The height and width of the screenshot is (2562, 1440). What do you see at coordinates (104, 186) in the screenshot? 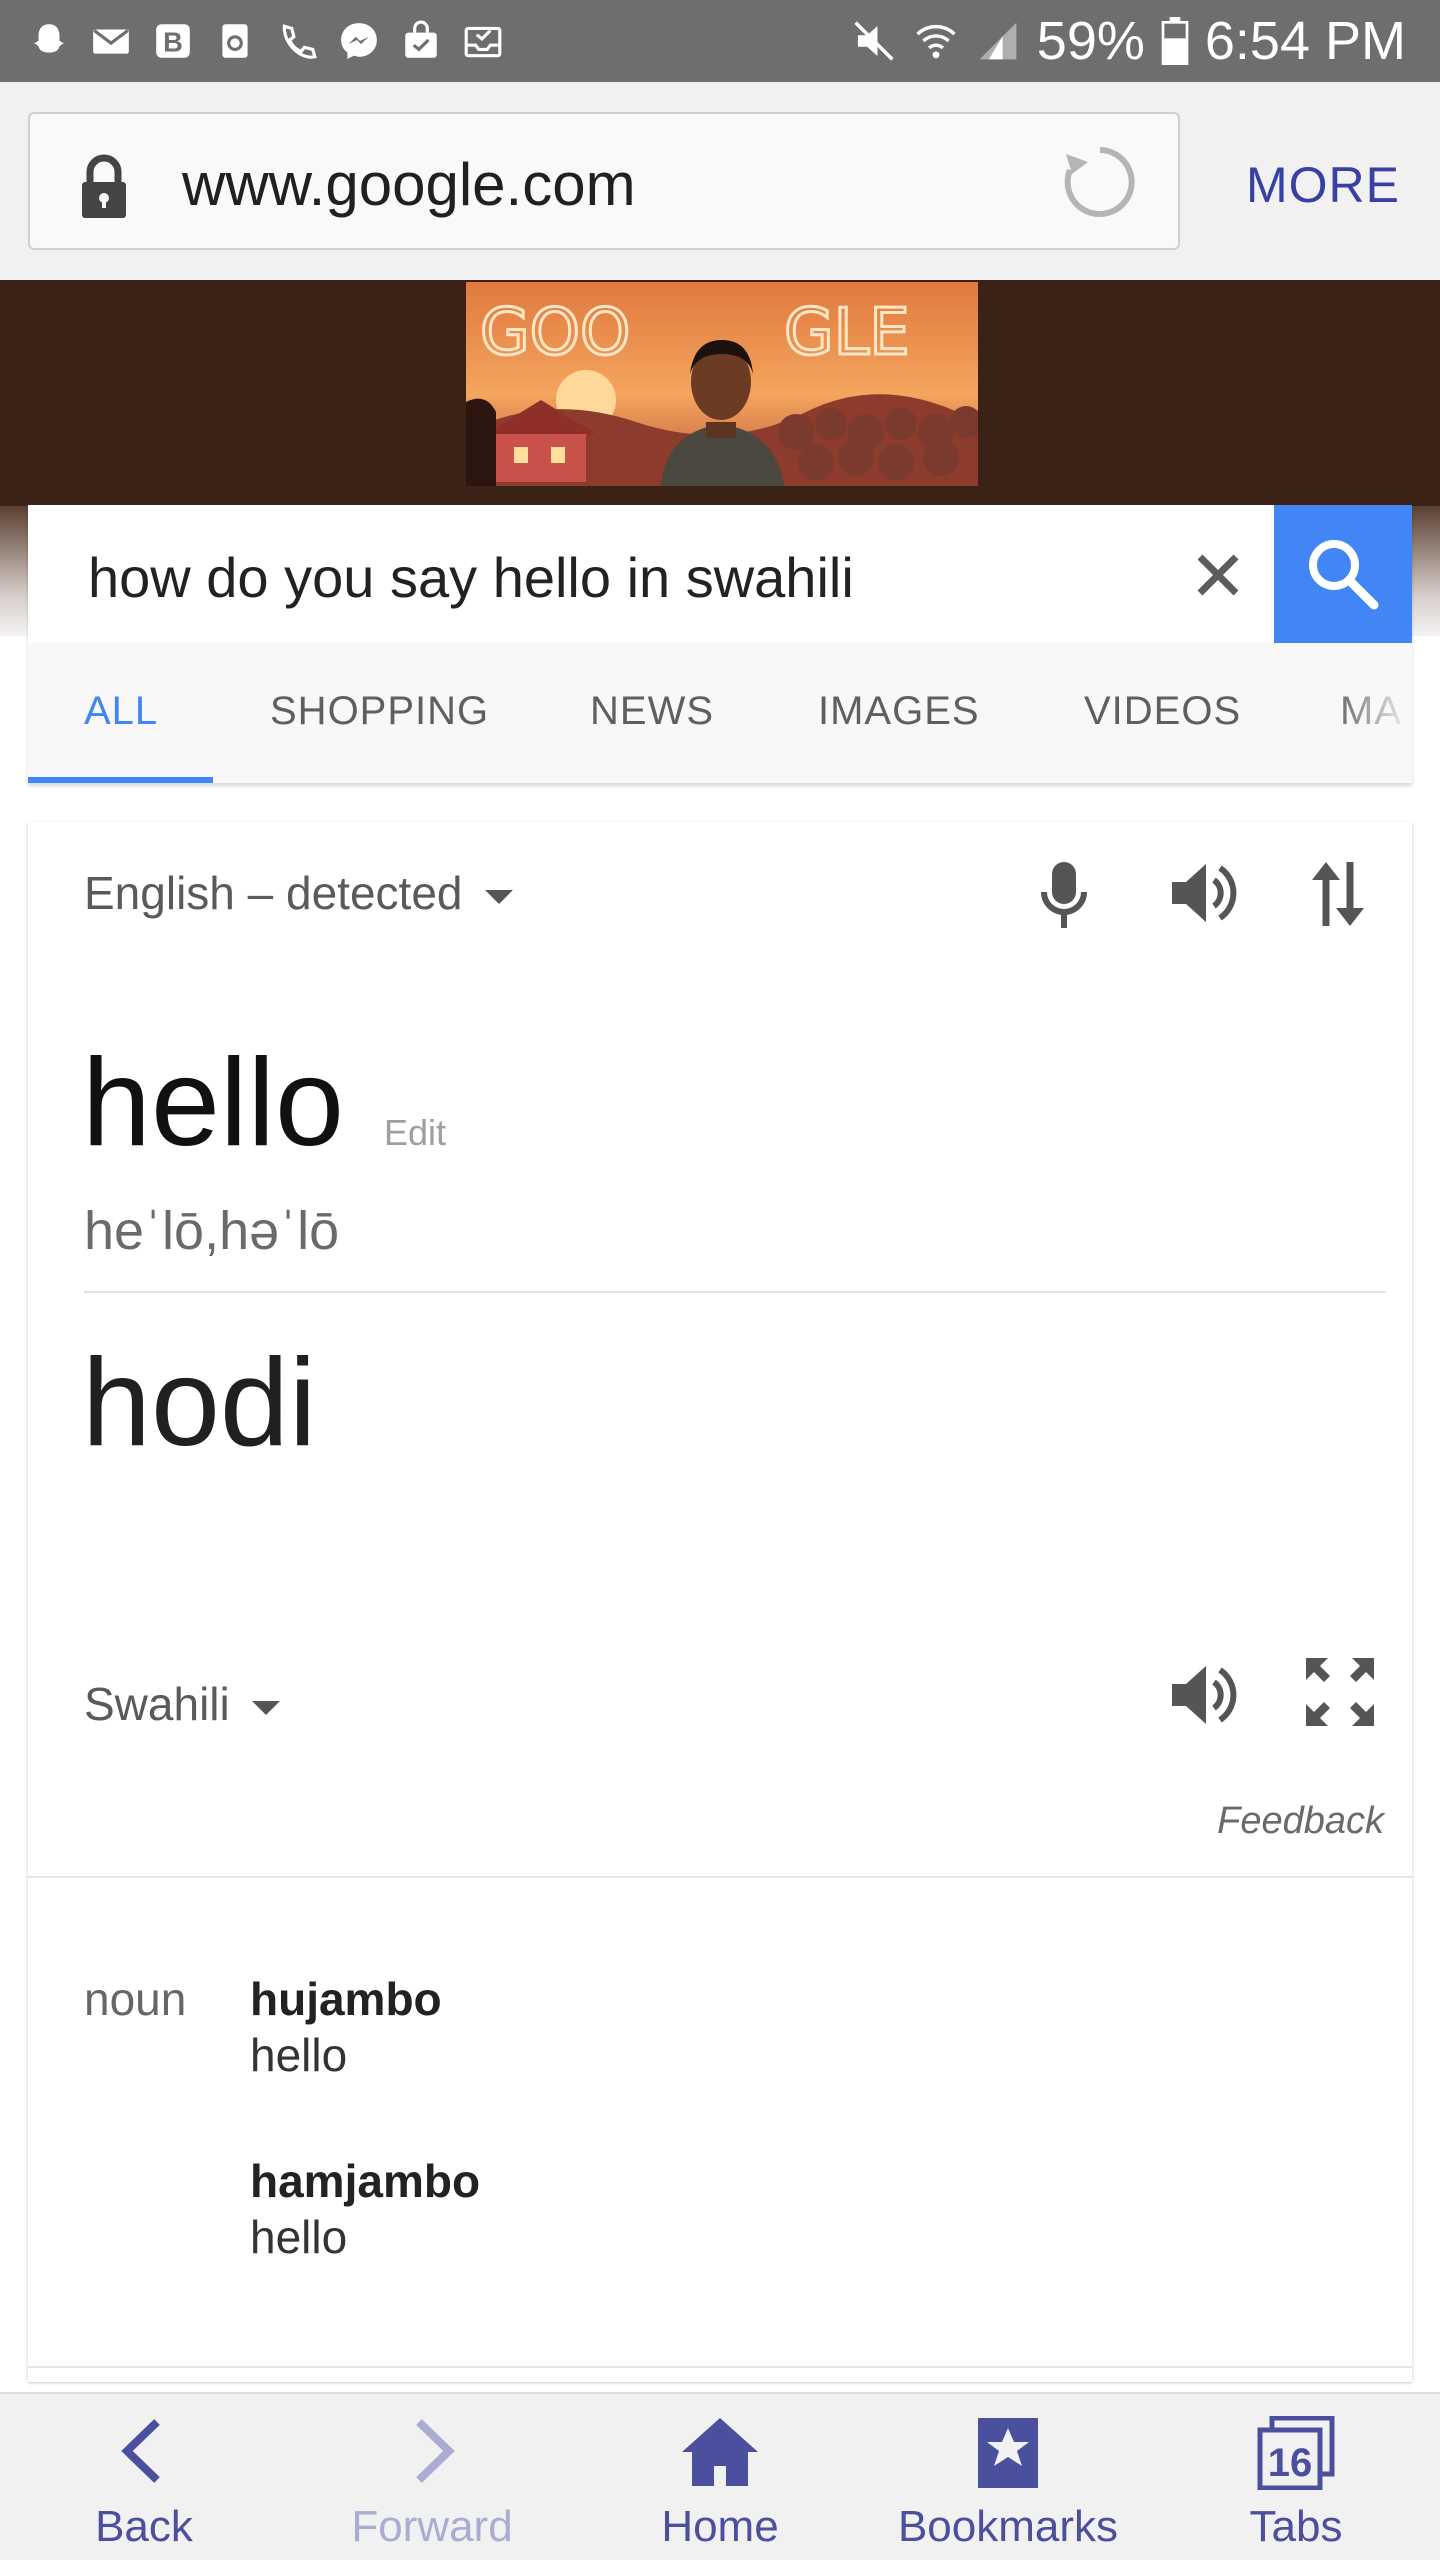
I see `lock-icon` at bounding box center [104, 186].